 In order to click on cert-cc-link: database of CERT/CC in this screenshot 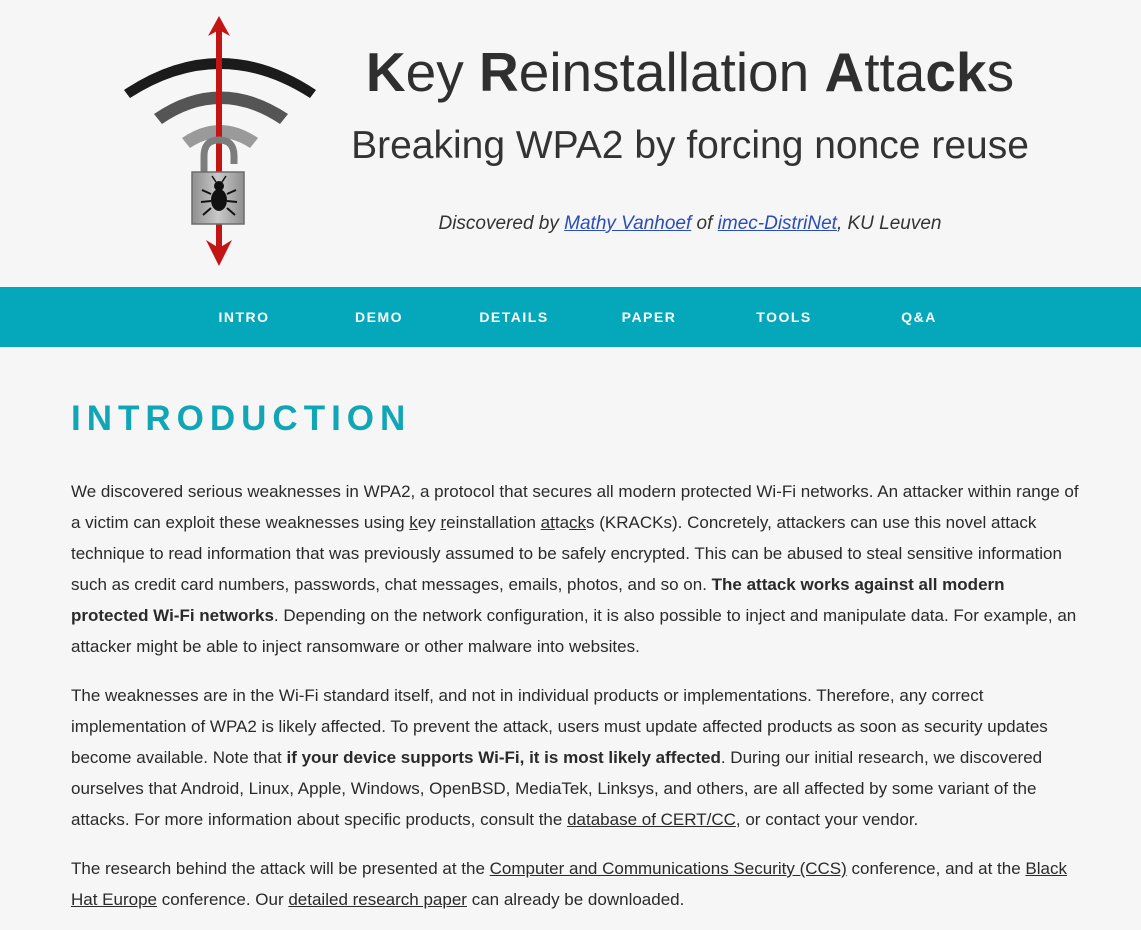, I will do `click(651, 819)`.